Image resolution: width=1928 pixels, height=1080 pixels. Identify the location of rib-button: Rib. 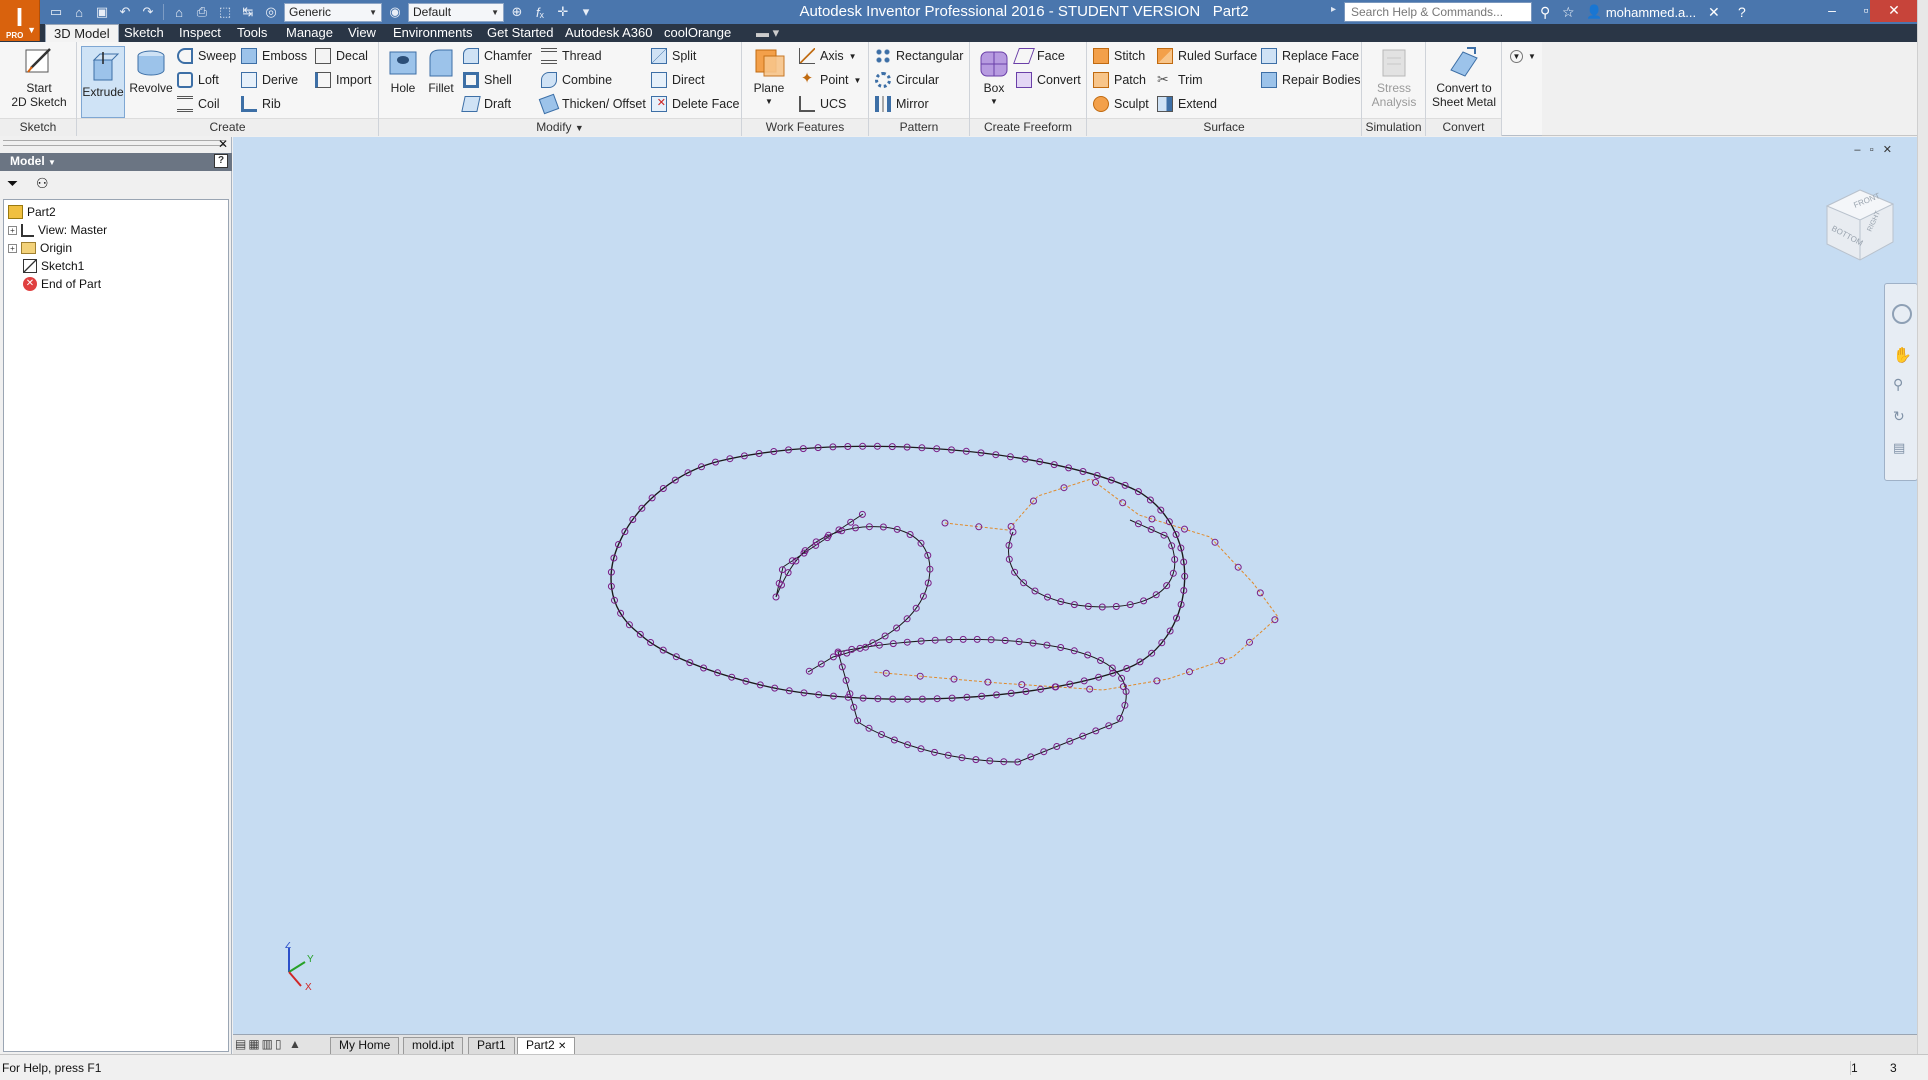
(261, 104).